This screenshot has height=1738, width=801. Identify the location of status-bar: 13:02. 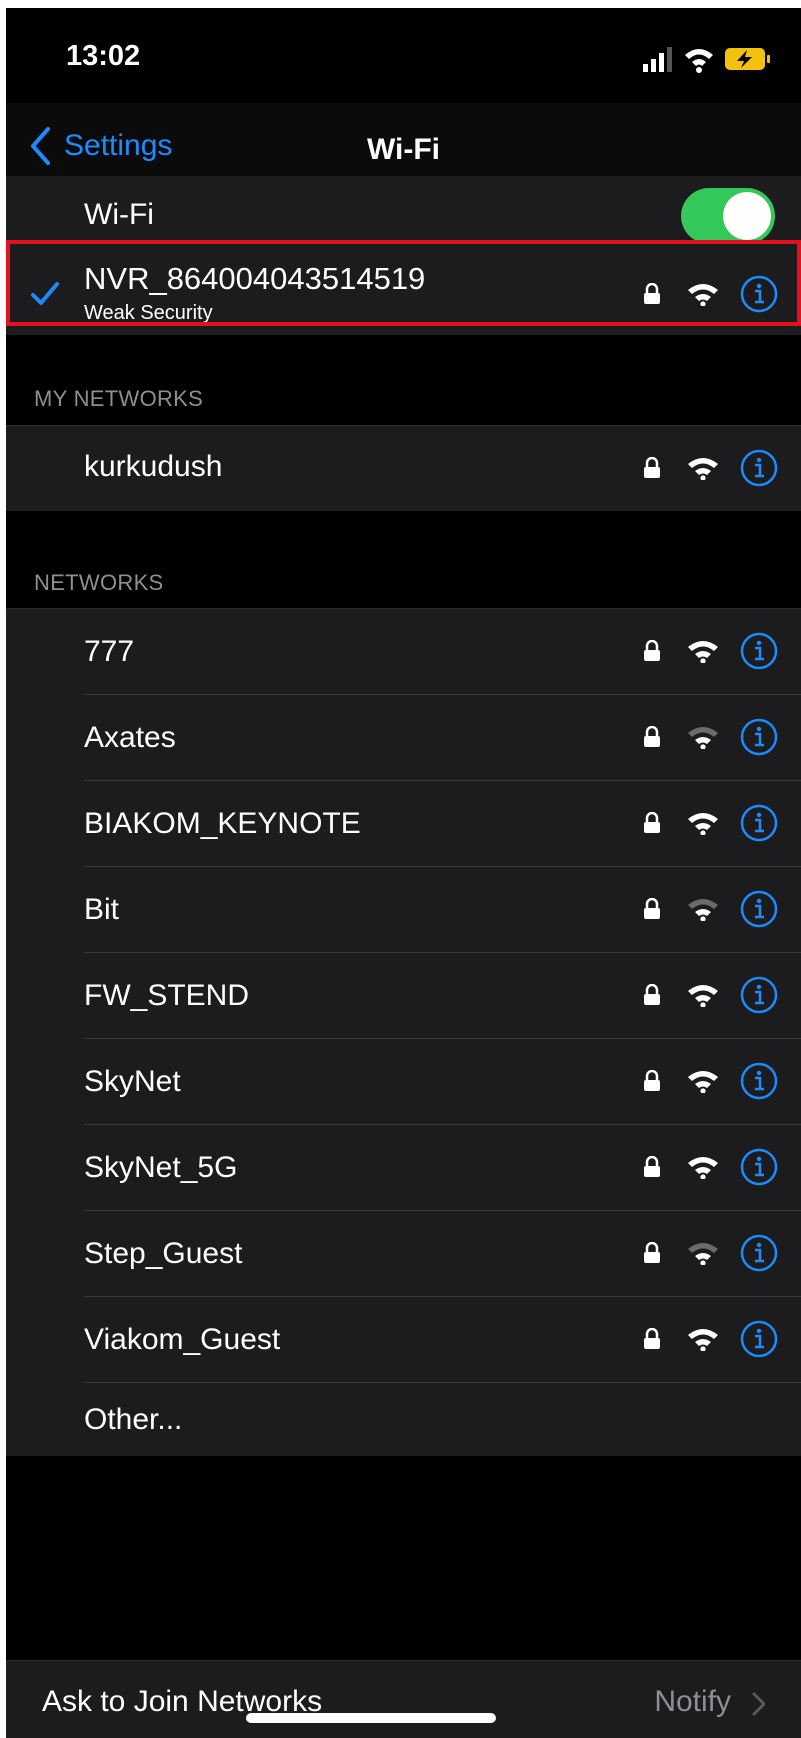
(403, 55).